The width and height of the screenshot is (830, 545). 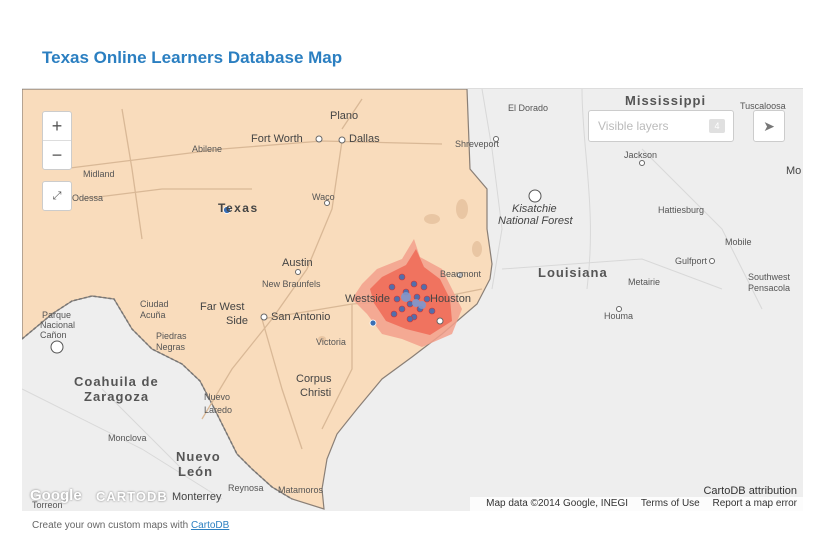 What do you see at coordinates (127, 438) in the screenshot?
I see `city-label: Monclova` at bounding box center [127, 438].